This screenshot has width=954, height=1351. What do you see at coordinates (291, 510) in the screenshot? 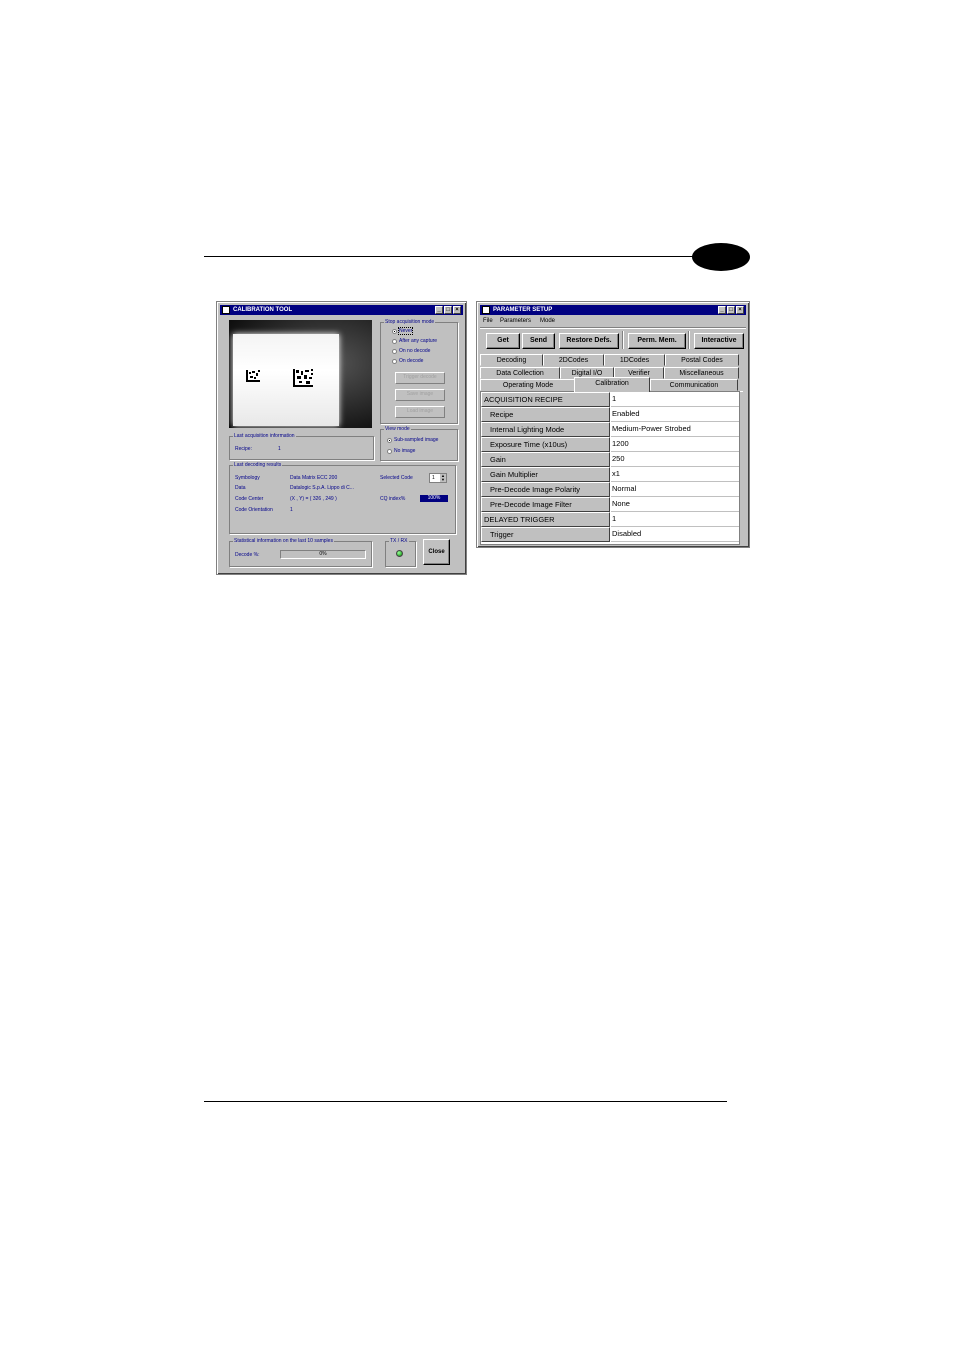
I see `code-orientation-value: 1` at bounding box center [291, 510].